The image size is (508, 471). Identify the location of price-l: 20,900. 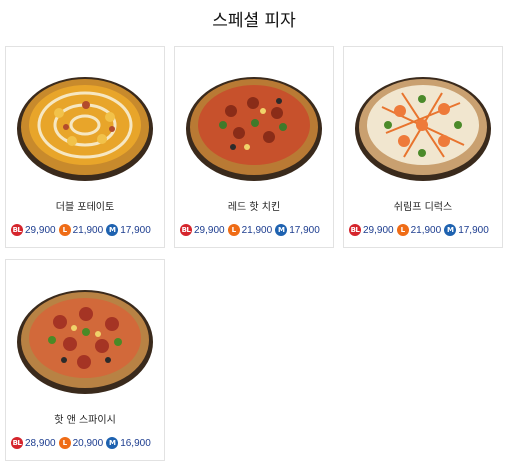
(88, 443).